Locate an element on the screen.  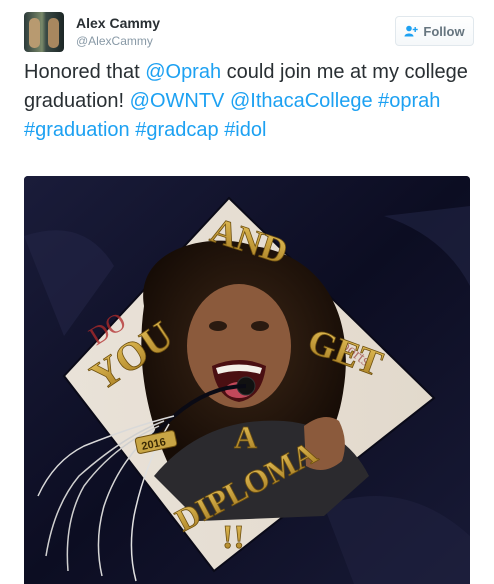
hashtag-oprah-link: #oprah is located at coordinates (409, 101).